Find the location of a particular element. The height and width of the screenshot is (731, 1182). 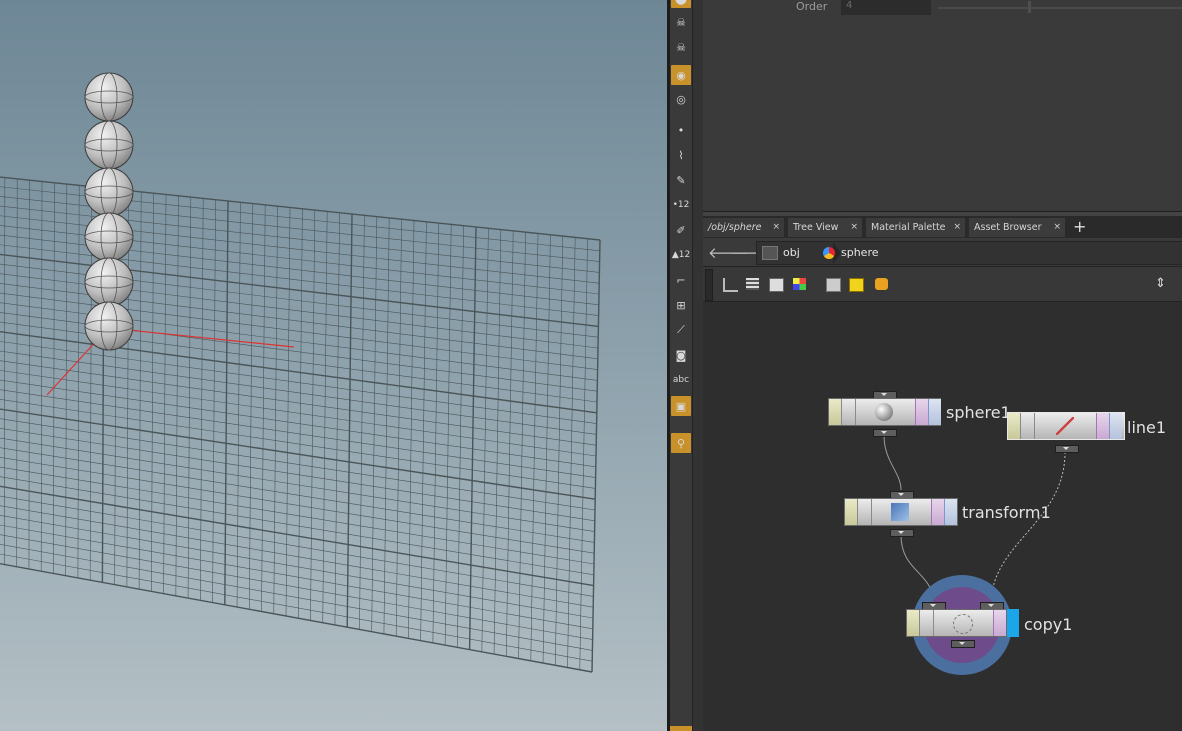

number-icon: ▲12 is located at coordinates (681, 255).